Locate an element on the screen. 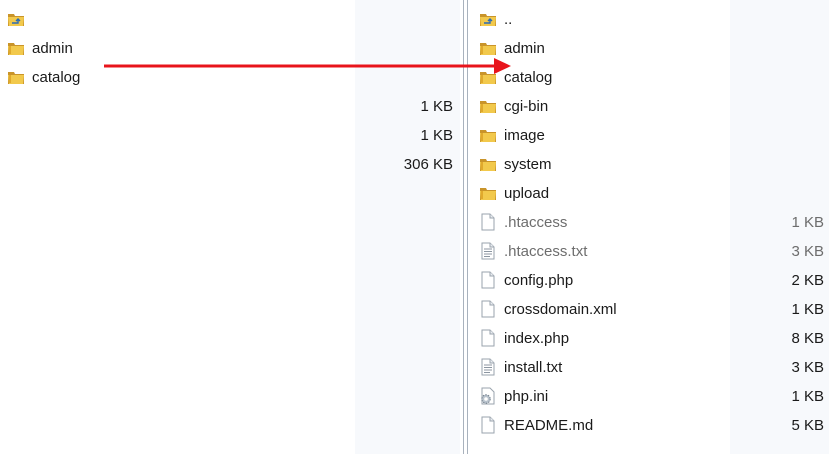 Image resolution: width=829 pixels, height=454 pixels. file-name: .htaccess.txt is located at coordinates (546, 251).